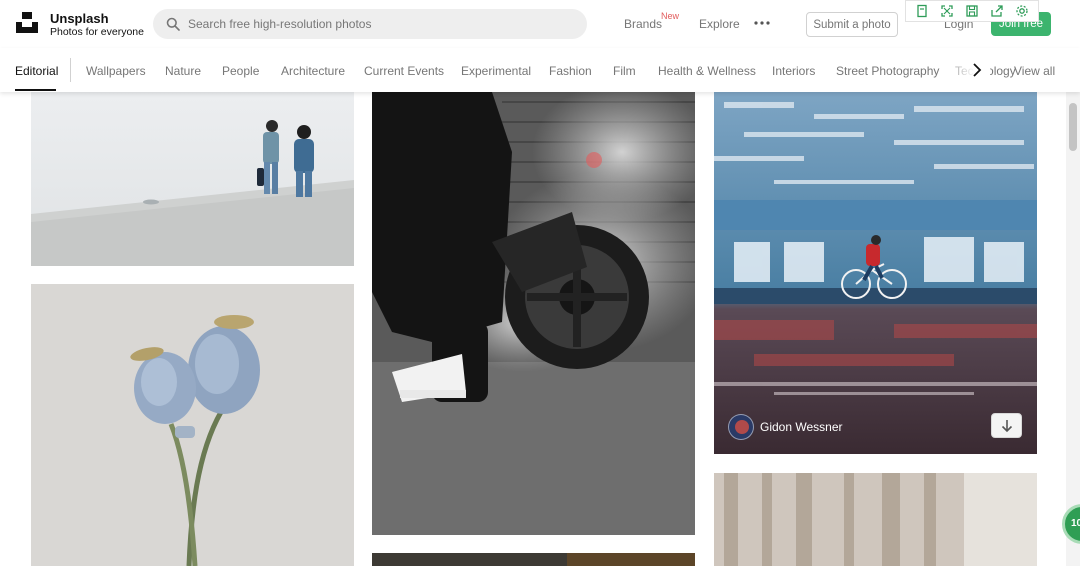 The image size is (1080, 566). I want to click on brand-tagline: Photos for everyone, so click(97, 32).